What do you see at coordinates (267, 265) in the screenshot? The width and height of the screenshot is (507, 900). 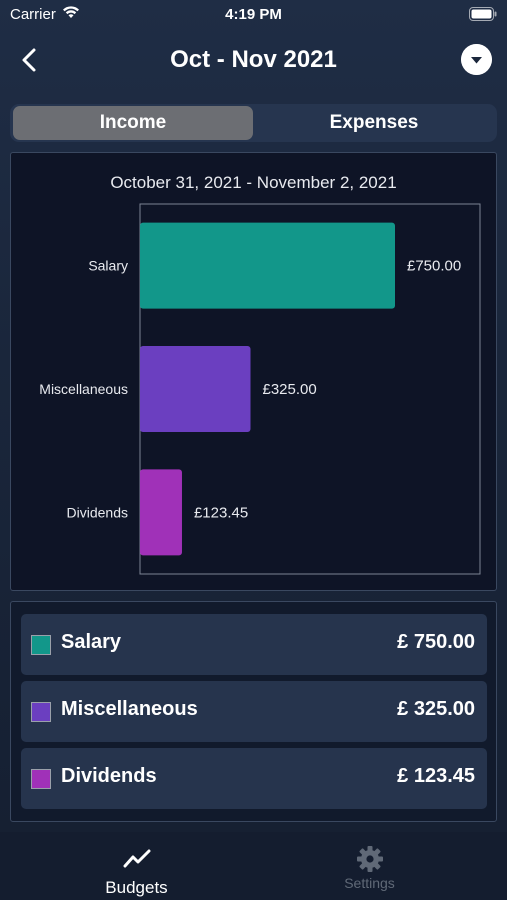 I see `bar-salary` at bounding box center [267, 265].